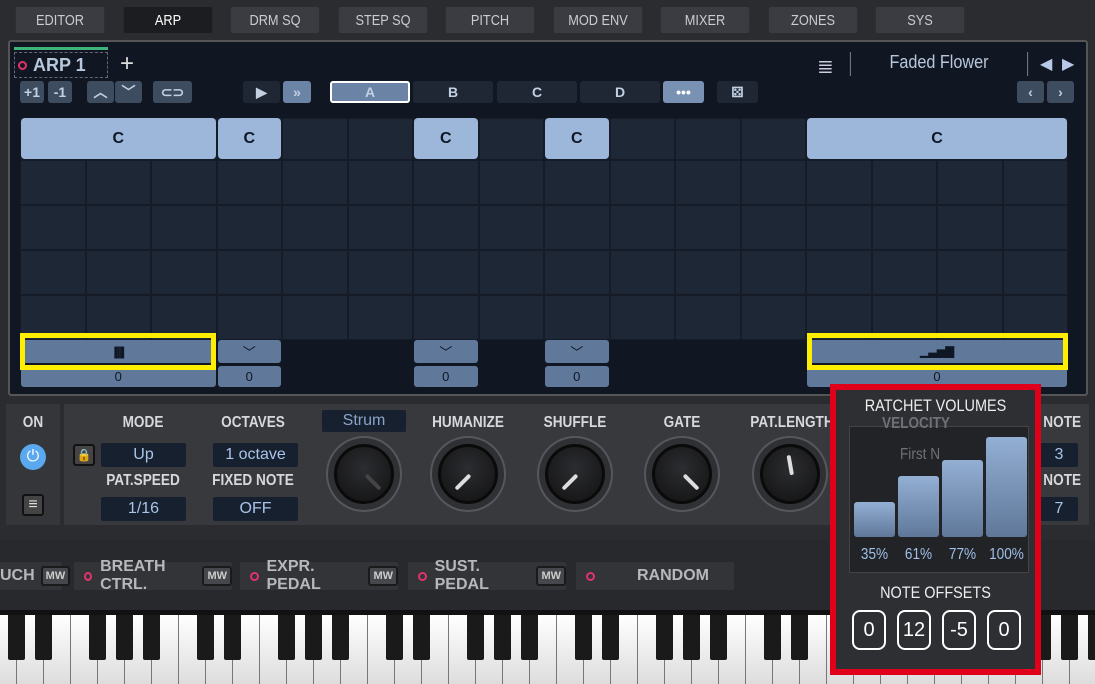  What do you see at coordinates (737, 92) in the screenshot?
I see `dice-icon: ⚄` at bounding box center [737, 92].